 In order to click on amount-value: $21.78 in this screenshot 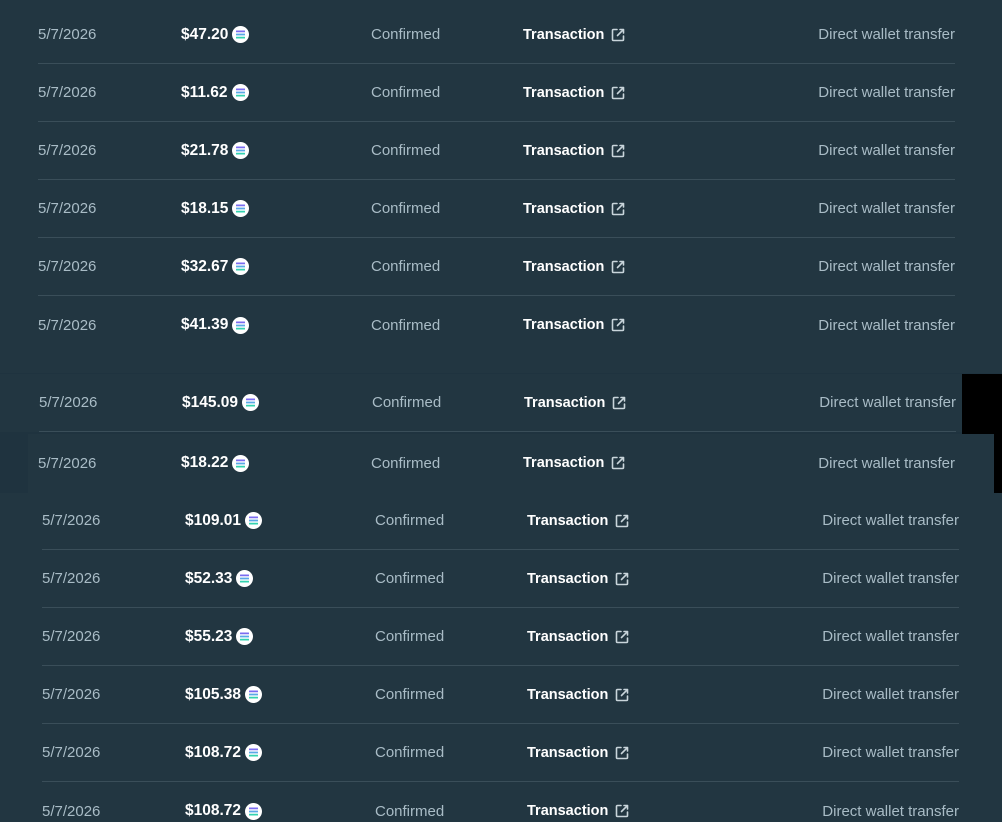, I will do `click(205, 150)`.